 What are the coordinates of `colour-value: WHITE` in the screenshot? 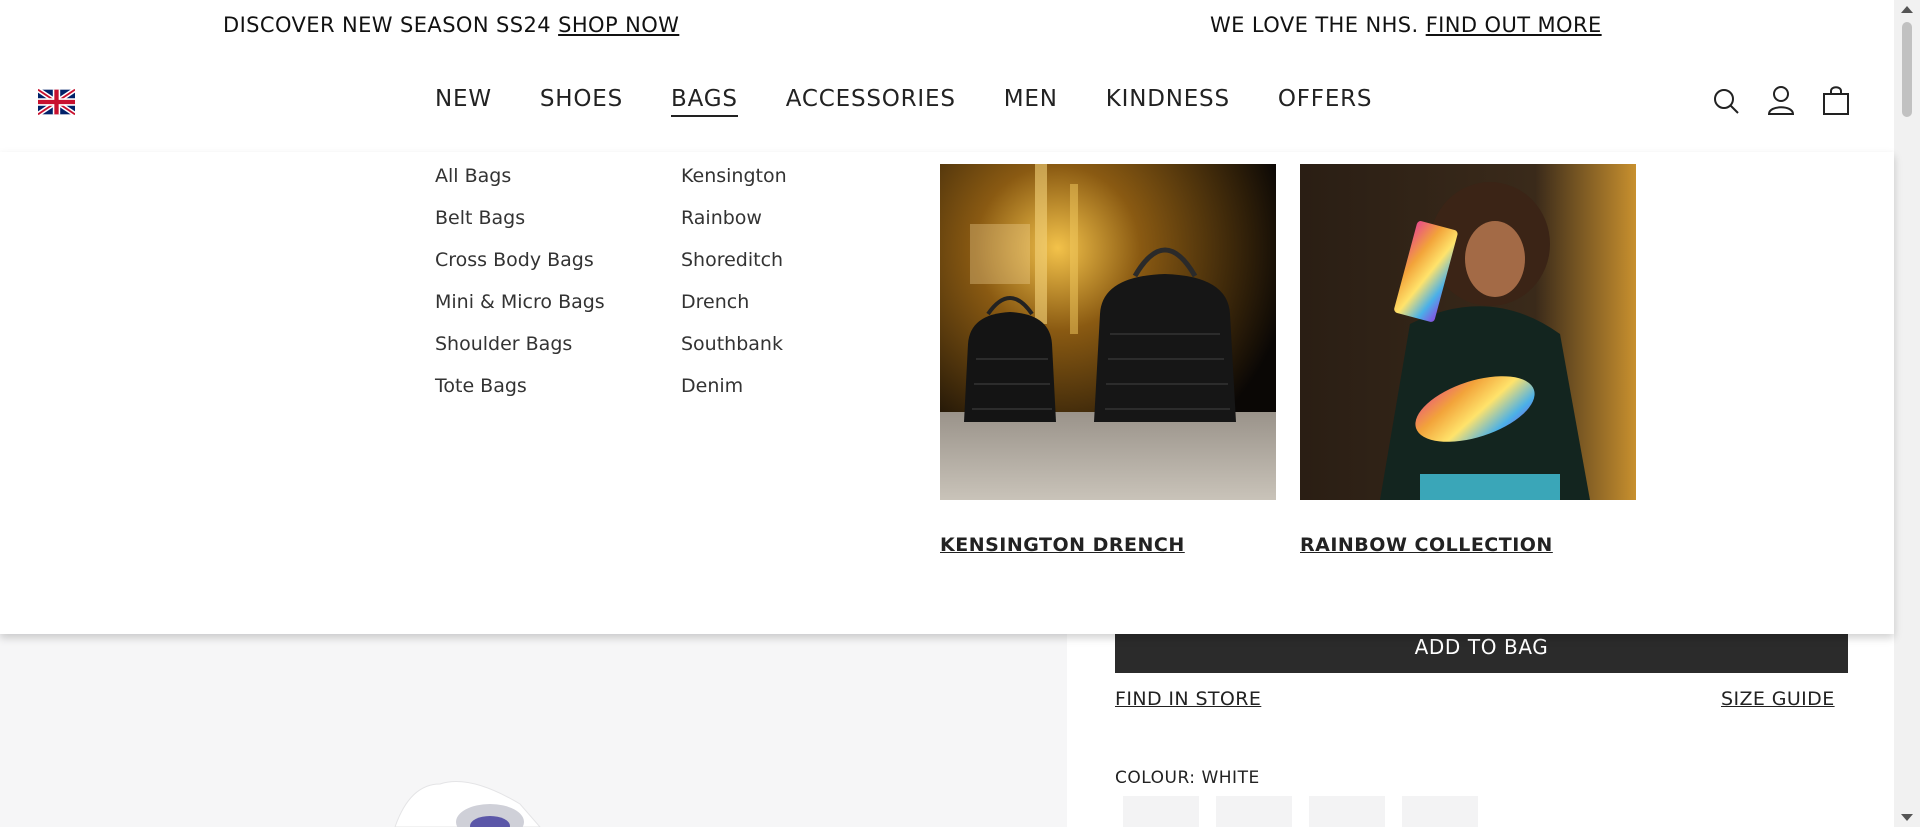 It's located at (1230, 778).